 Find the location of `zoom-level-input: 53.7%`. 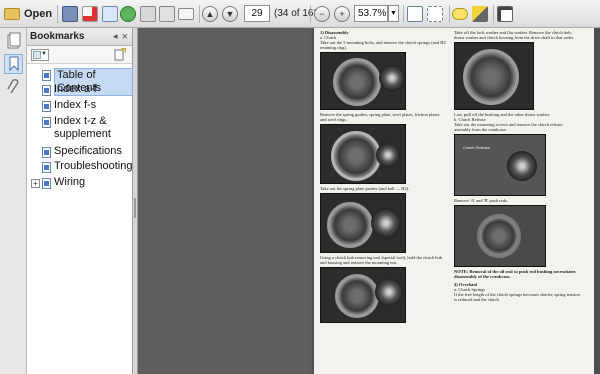

zoom-level-input: 53.7% is located at coordinates (371, 13).